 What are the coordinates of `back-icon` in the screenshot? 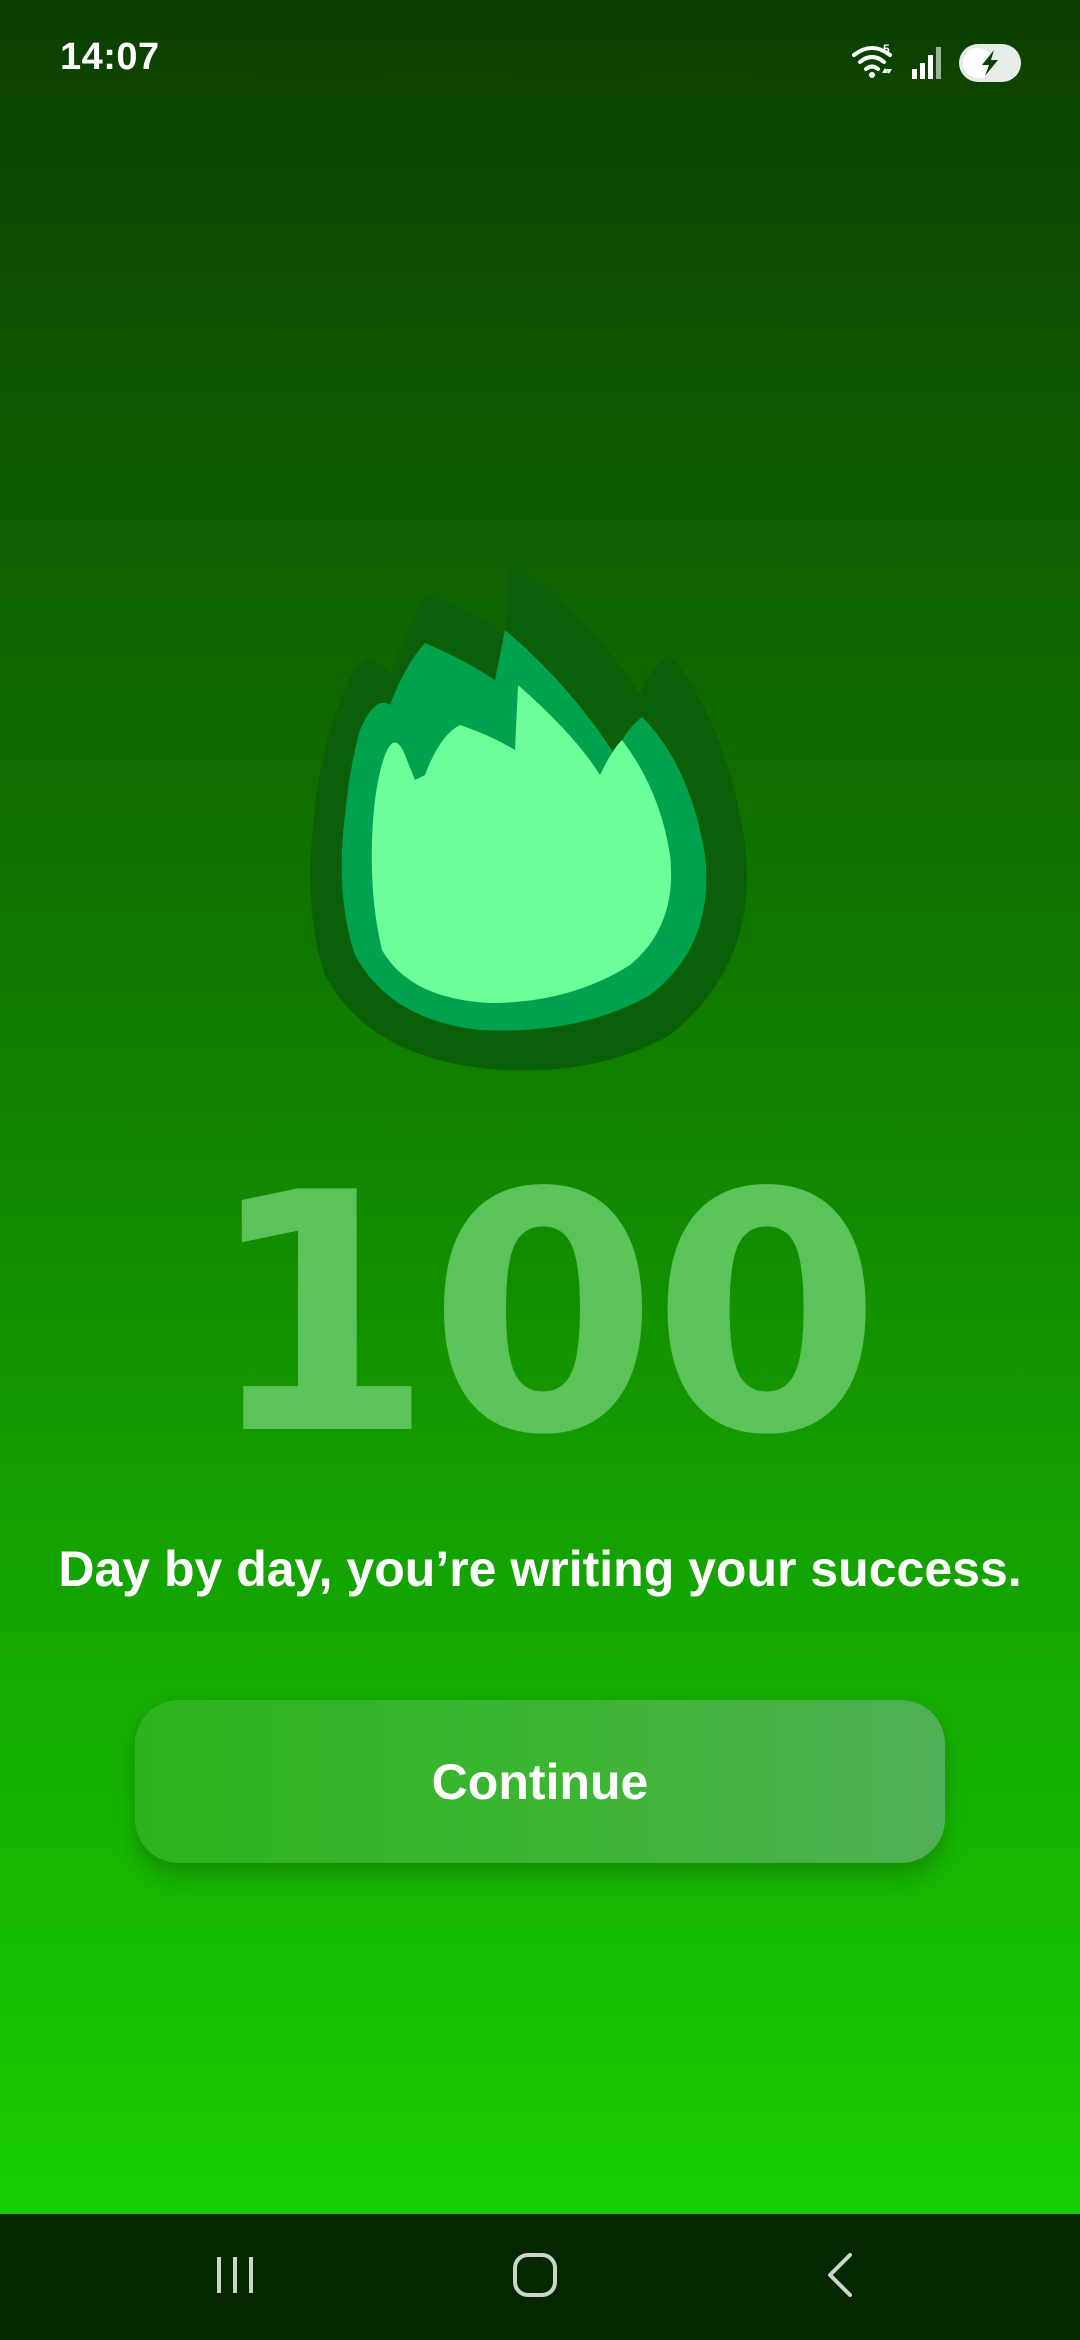 It's located at (840, 2277).